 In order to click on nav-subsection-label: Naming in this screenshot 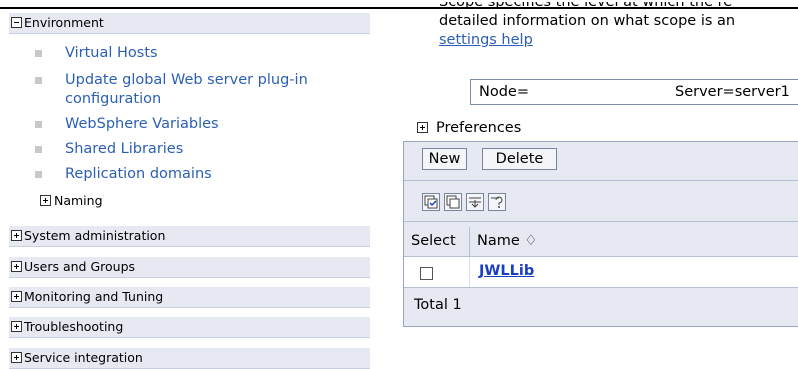, I will do `click(78, 200)`.